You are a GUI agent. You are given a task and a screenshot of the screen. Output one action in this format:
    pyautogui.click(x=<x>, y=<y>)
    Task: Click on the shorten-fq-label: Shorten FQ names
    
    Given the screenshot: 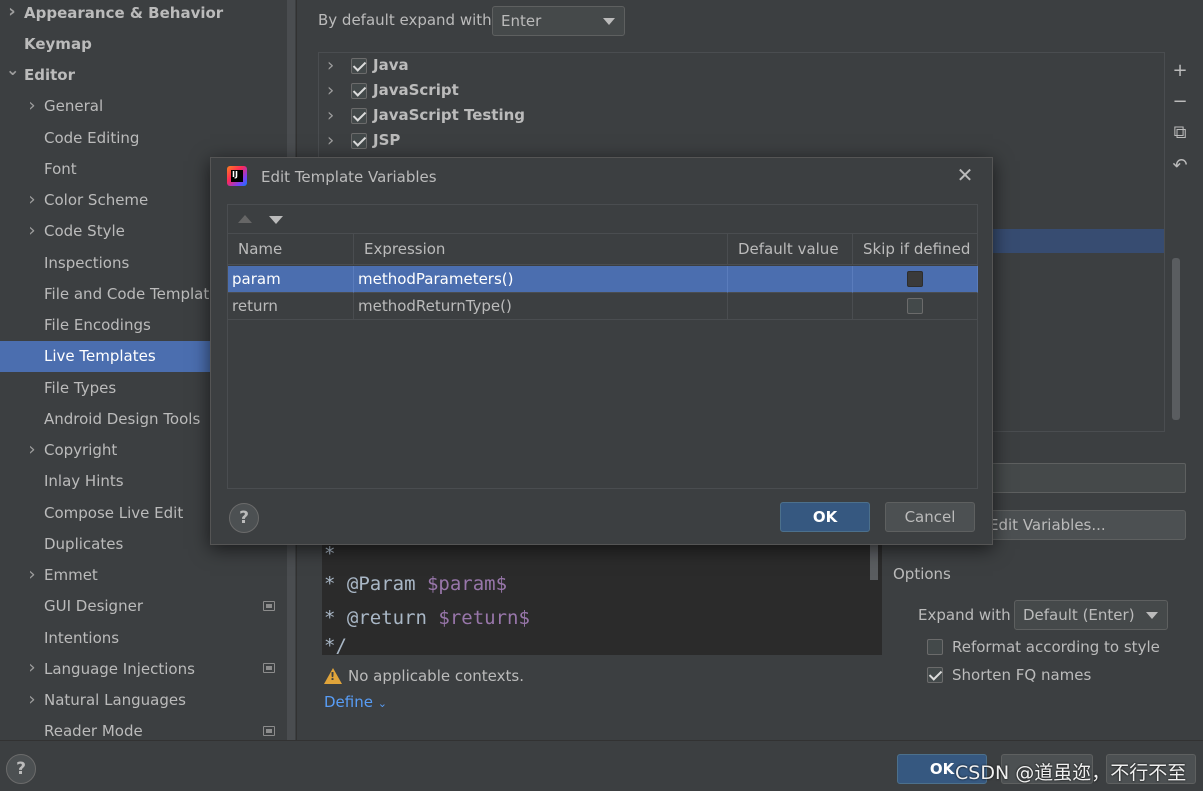 What is the action you would take?
    pyautogui.click(x=1022, y=675)
    